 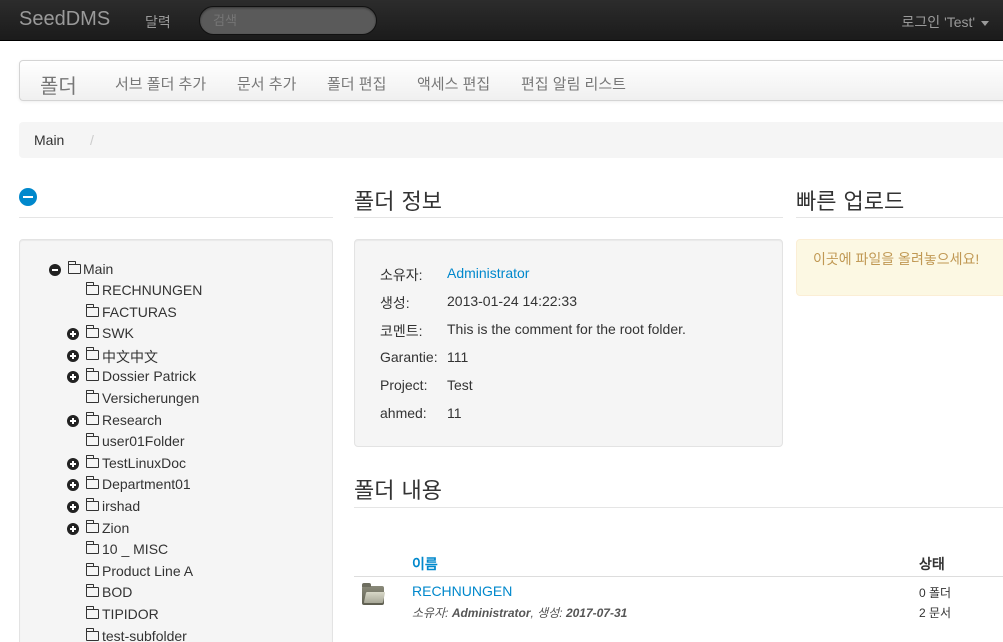 I want to click on tree-node: irshad, so click(x=165, y=508).